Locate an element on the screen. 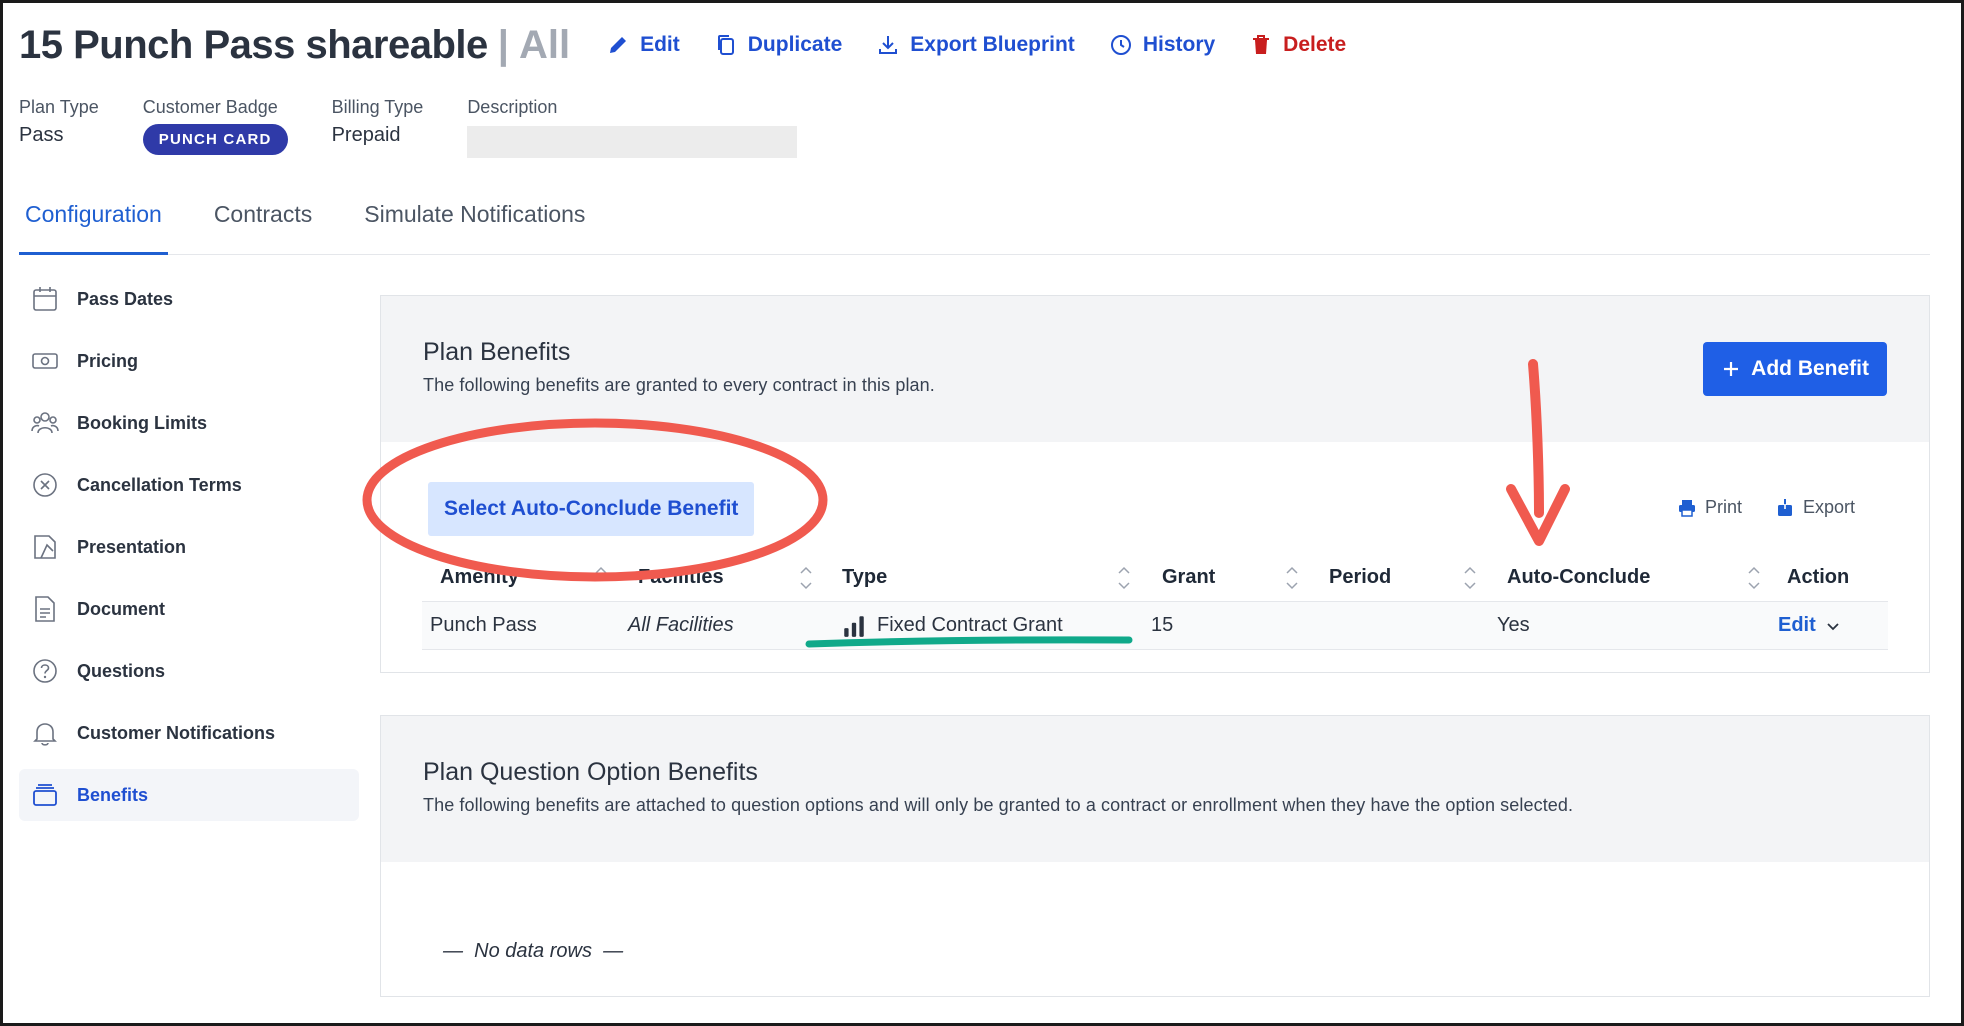 The width and height of the screenshot is (1964, 1026). sidebar-item-pass-dates: Pass Dates is located at coordinates (189, 299).